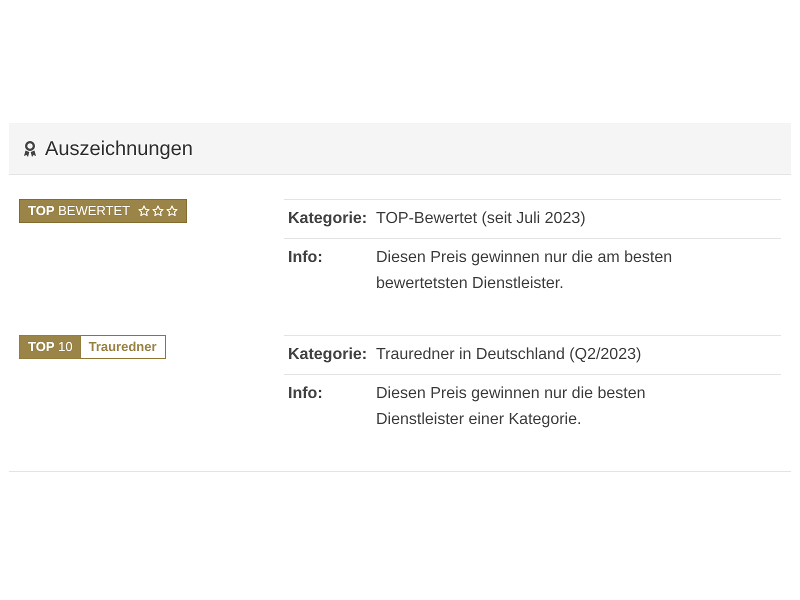  Describe the element at coordinates (509, 355) in the screenshot. I see `detail-value: Trauredner in Deutschland (Q2/2023)` at that location.